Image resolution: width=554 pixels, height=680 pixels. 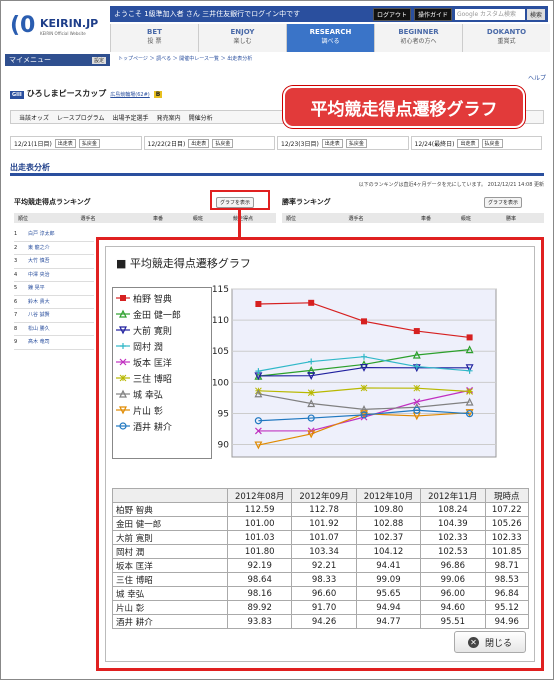 What do you see at coordinates (30, 60) in the screenshot?
I see `mymenu-label: マイメニュー` at bounding box center [30, 60].